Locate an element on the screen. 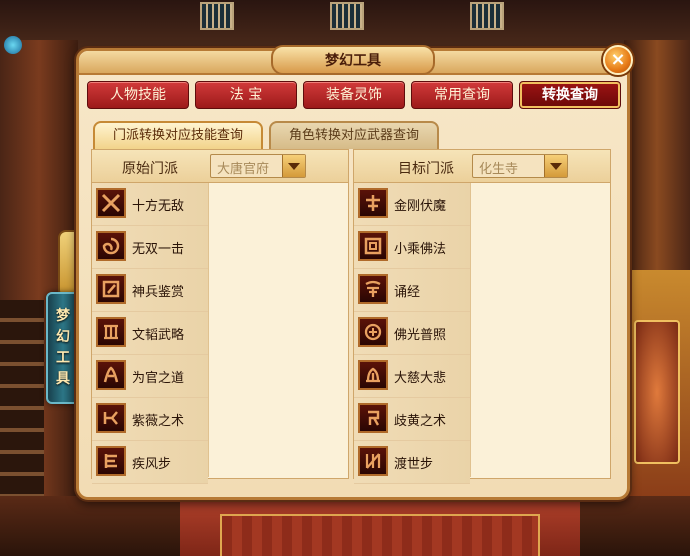 The height and width of the screenshot is (556, 690). skill-item: 诵经 is located at coordinates (412, 290).